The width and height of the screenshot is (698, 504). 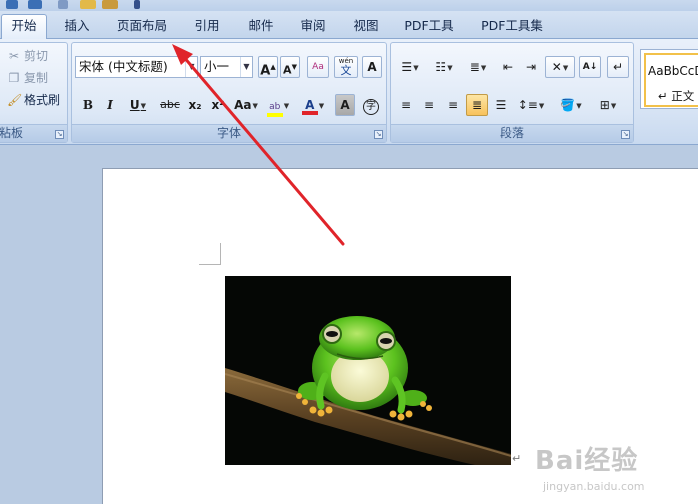 I want to click on bullets-button: ☰▼, so click(x=410, y=67).